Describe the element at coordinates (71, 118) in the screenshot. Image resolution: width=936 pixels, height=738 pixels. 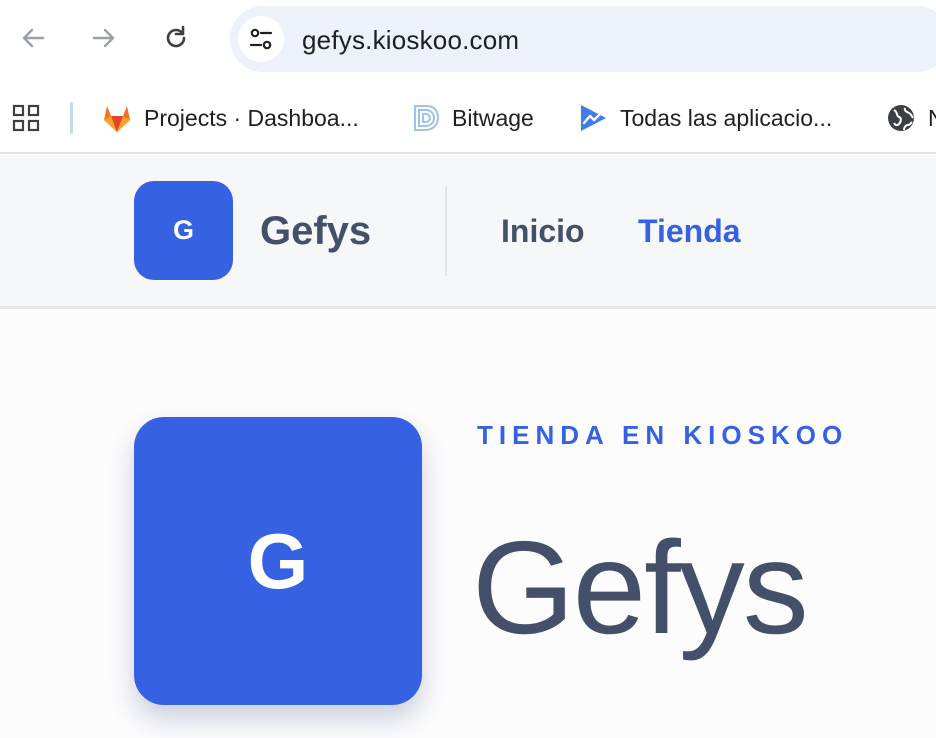
I see `bookmark-separator` at that location.